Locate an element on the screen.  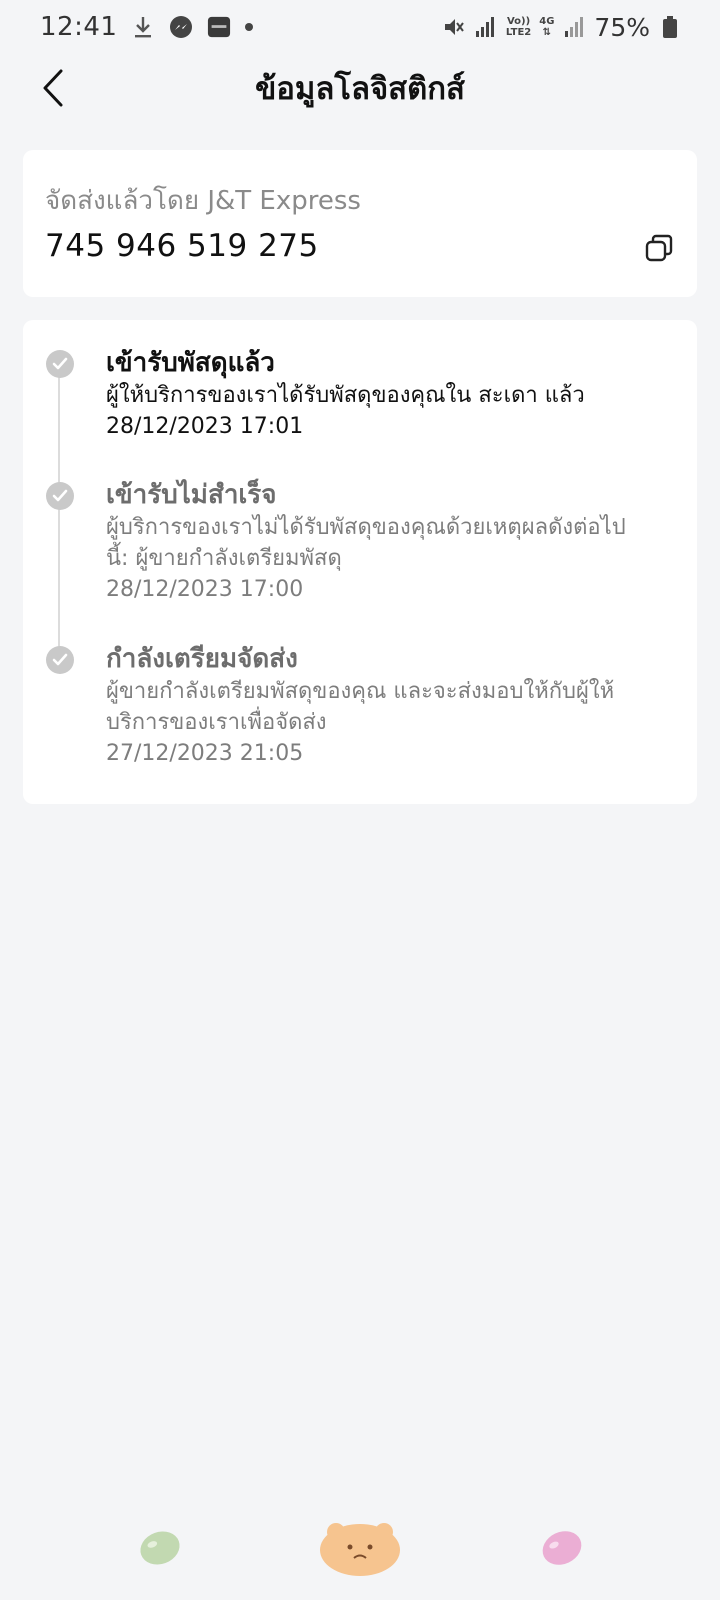
bear-face-icon is located at coordinates (360, 1549).